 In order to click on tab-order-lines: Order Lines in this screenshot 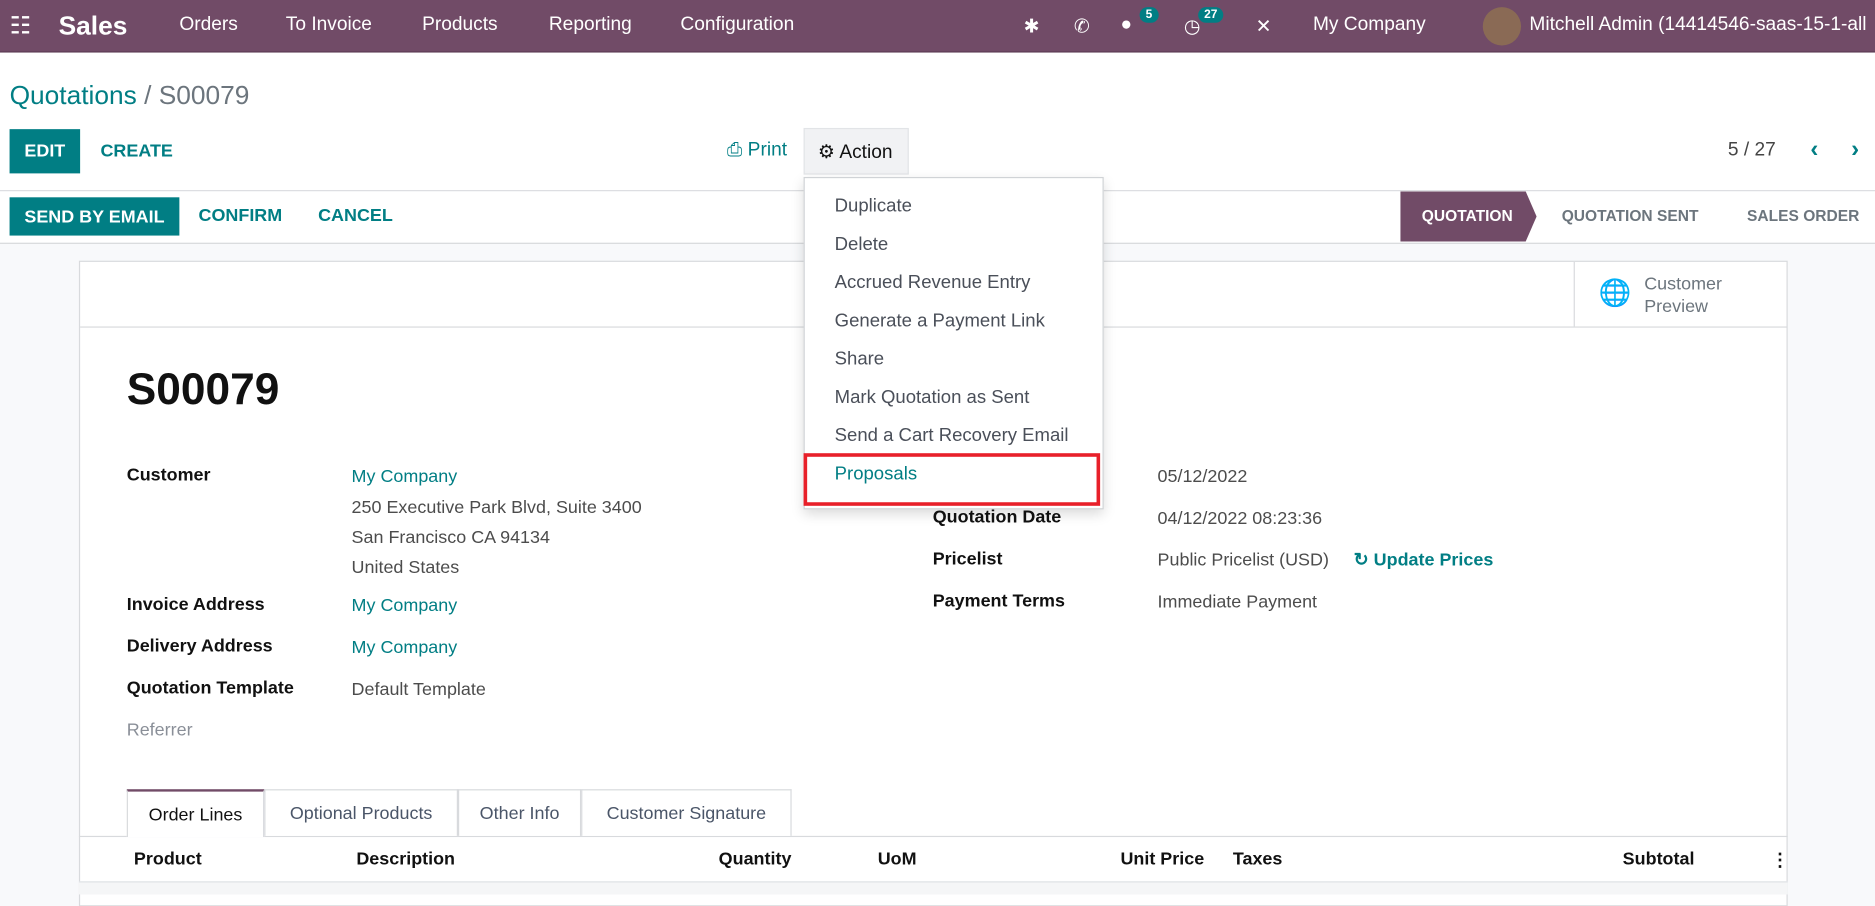, I will do `click(195, 813)`.